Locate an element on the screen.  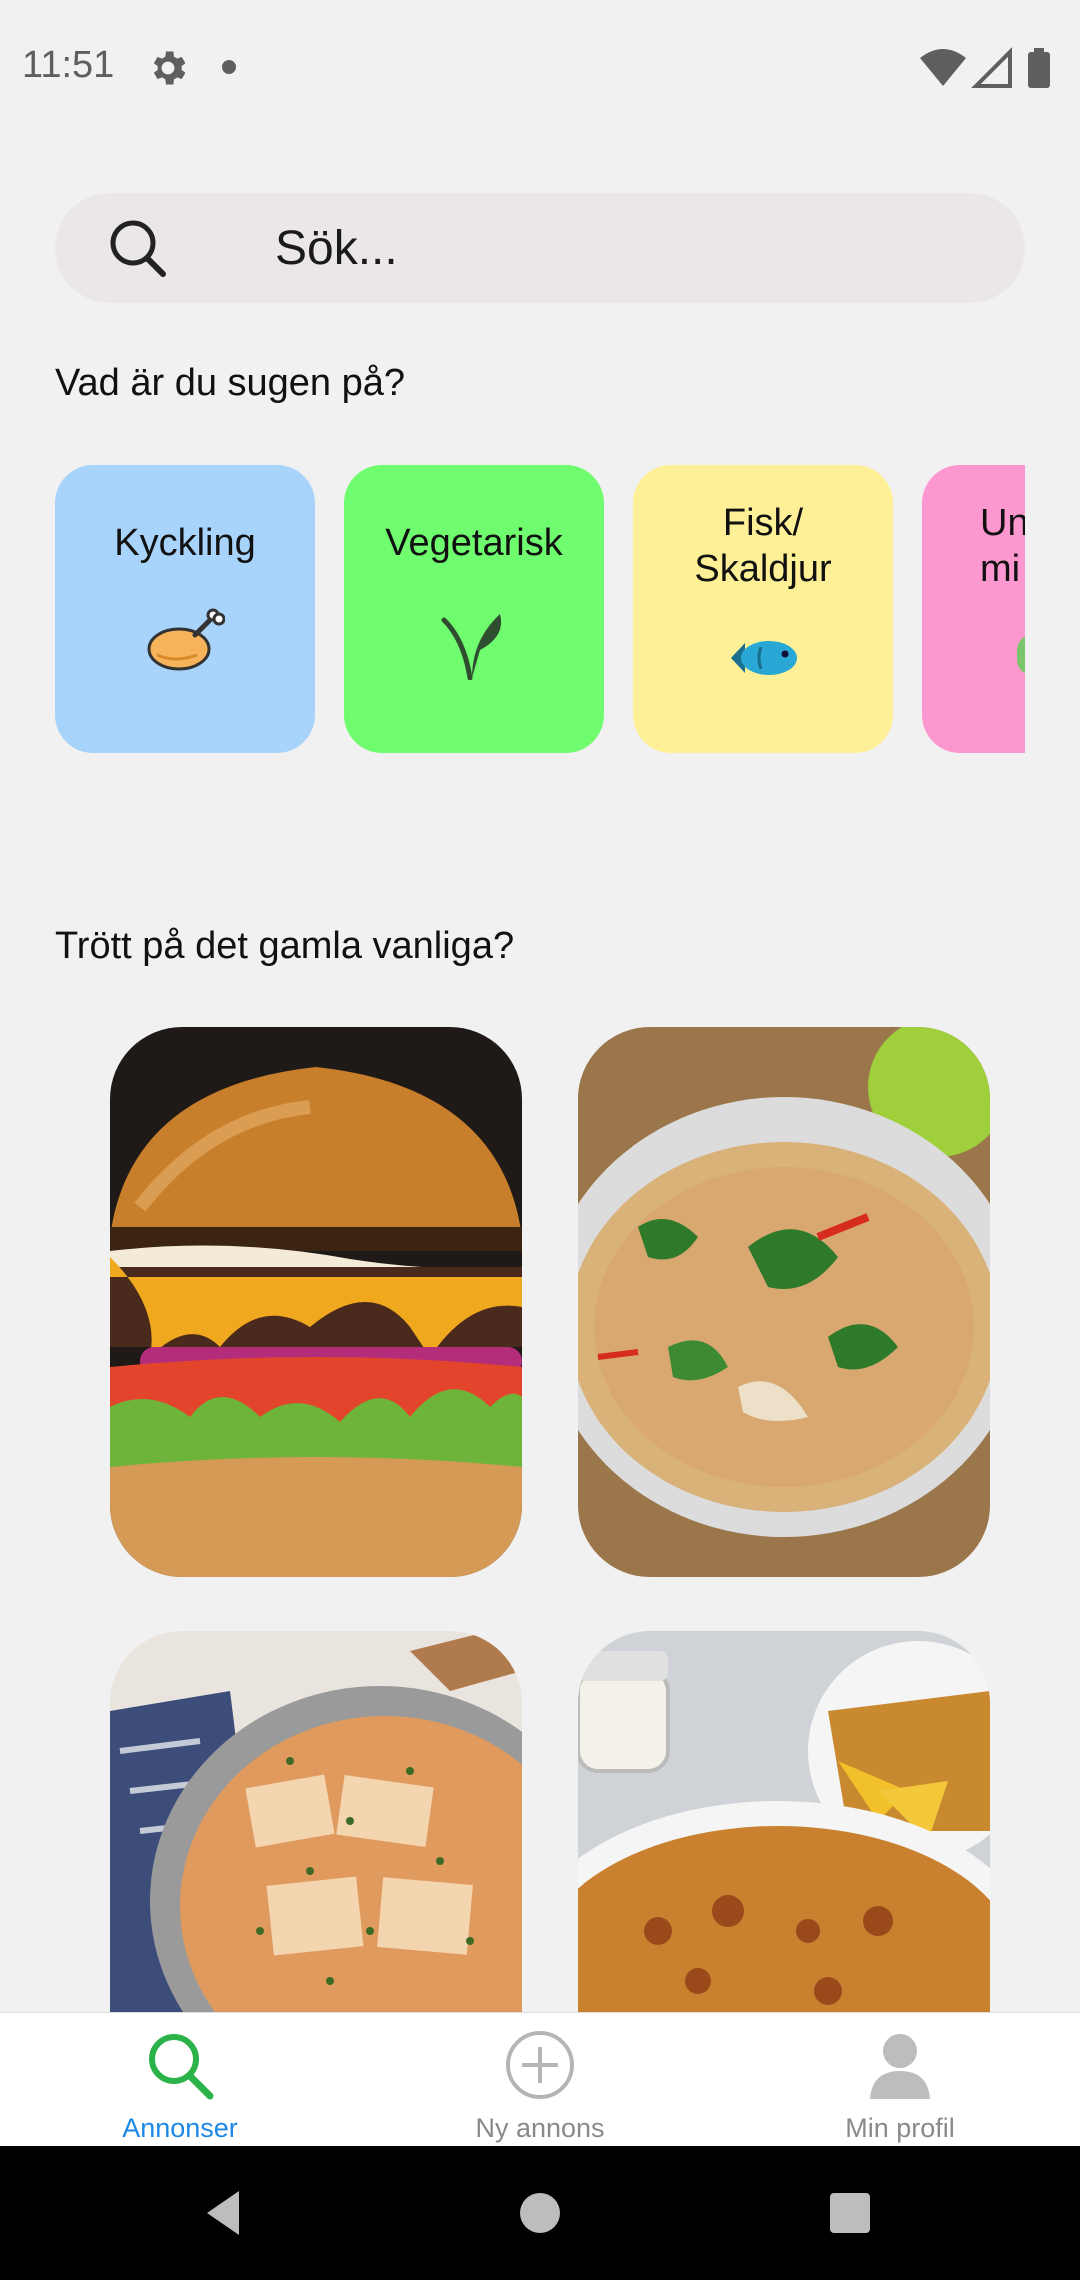
recipe-card-burger is located at coordinates (316, 1302).